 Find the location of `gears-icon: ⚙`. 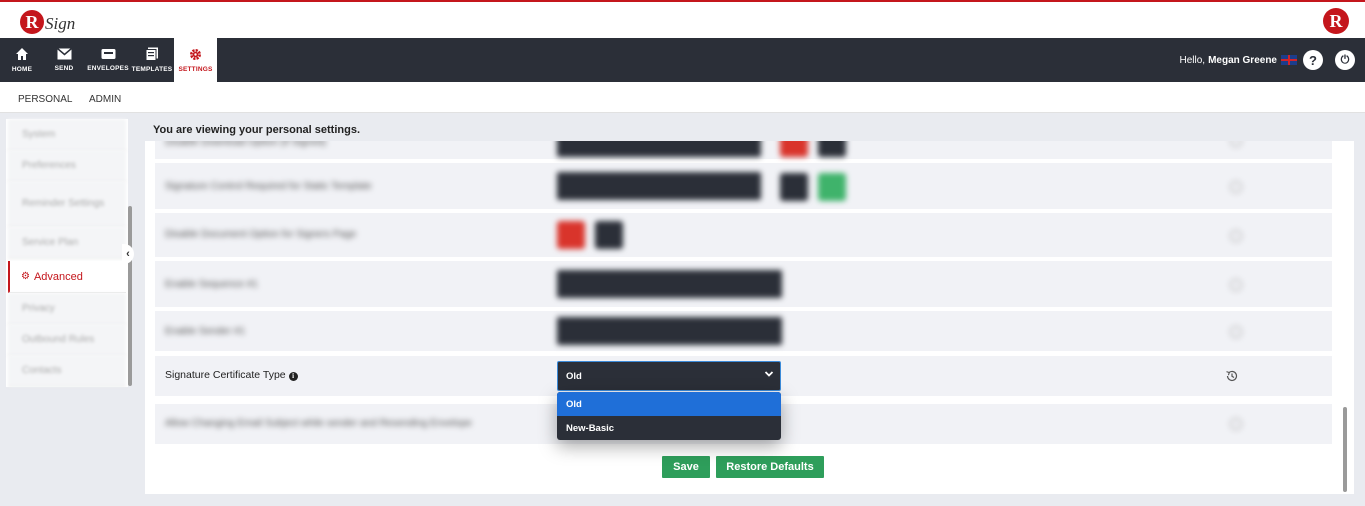

gears-icon: ⚙ is located at coordinates (25, 276).